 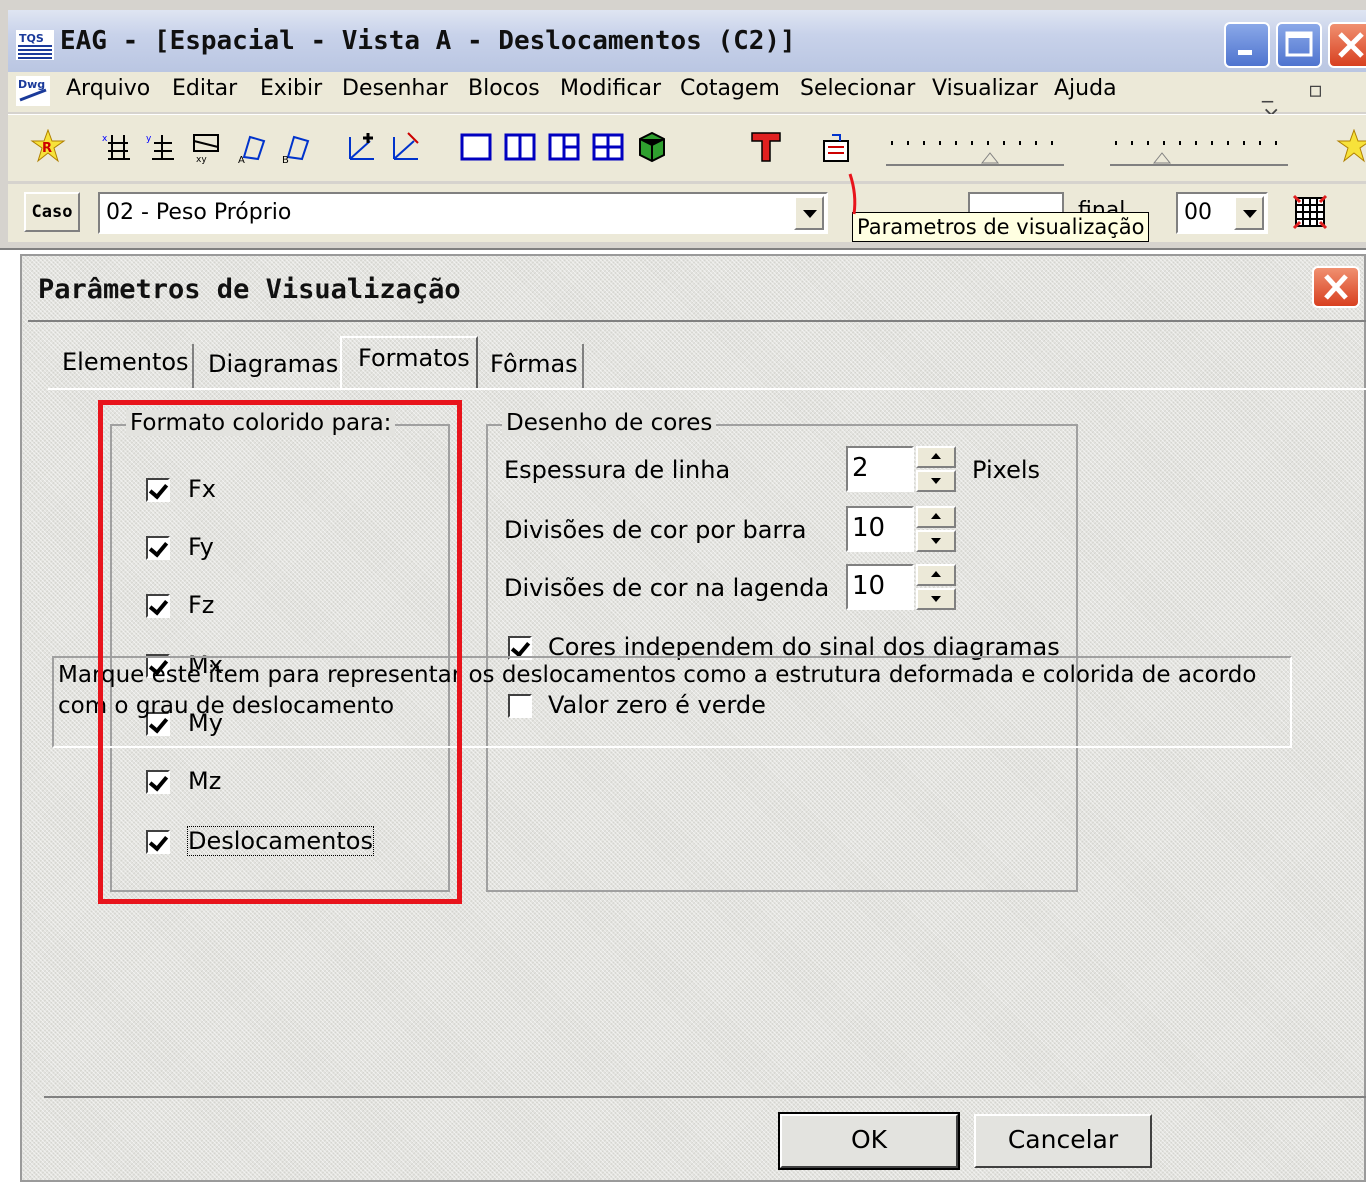 I want to click on menu-cotagem: Cotagem, so click(x=730, y=88).